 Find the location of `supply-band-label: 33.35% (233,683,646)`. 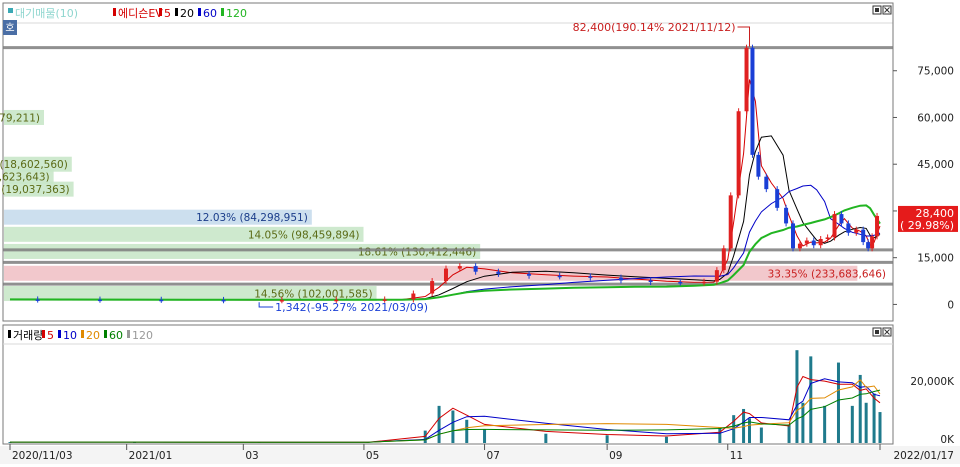

supply-band-label: 33.35% (233,683,646) is located at coordinates (827, 274).